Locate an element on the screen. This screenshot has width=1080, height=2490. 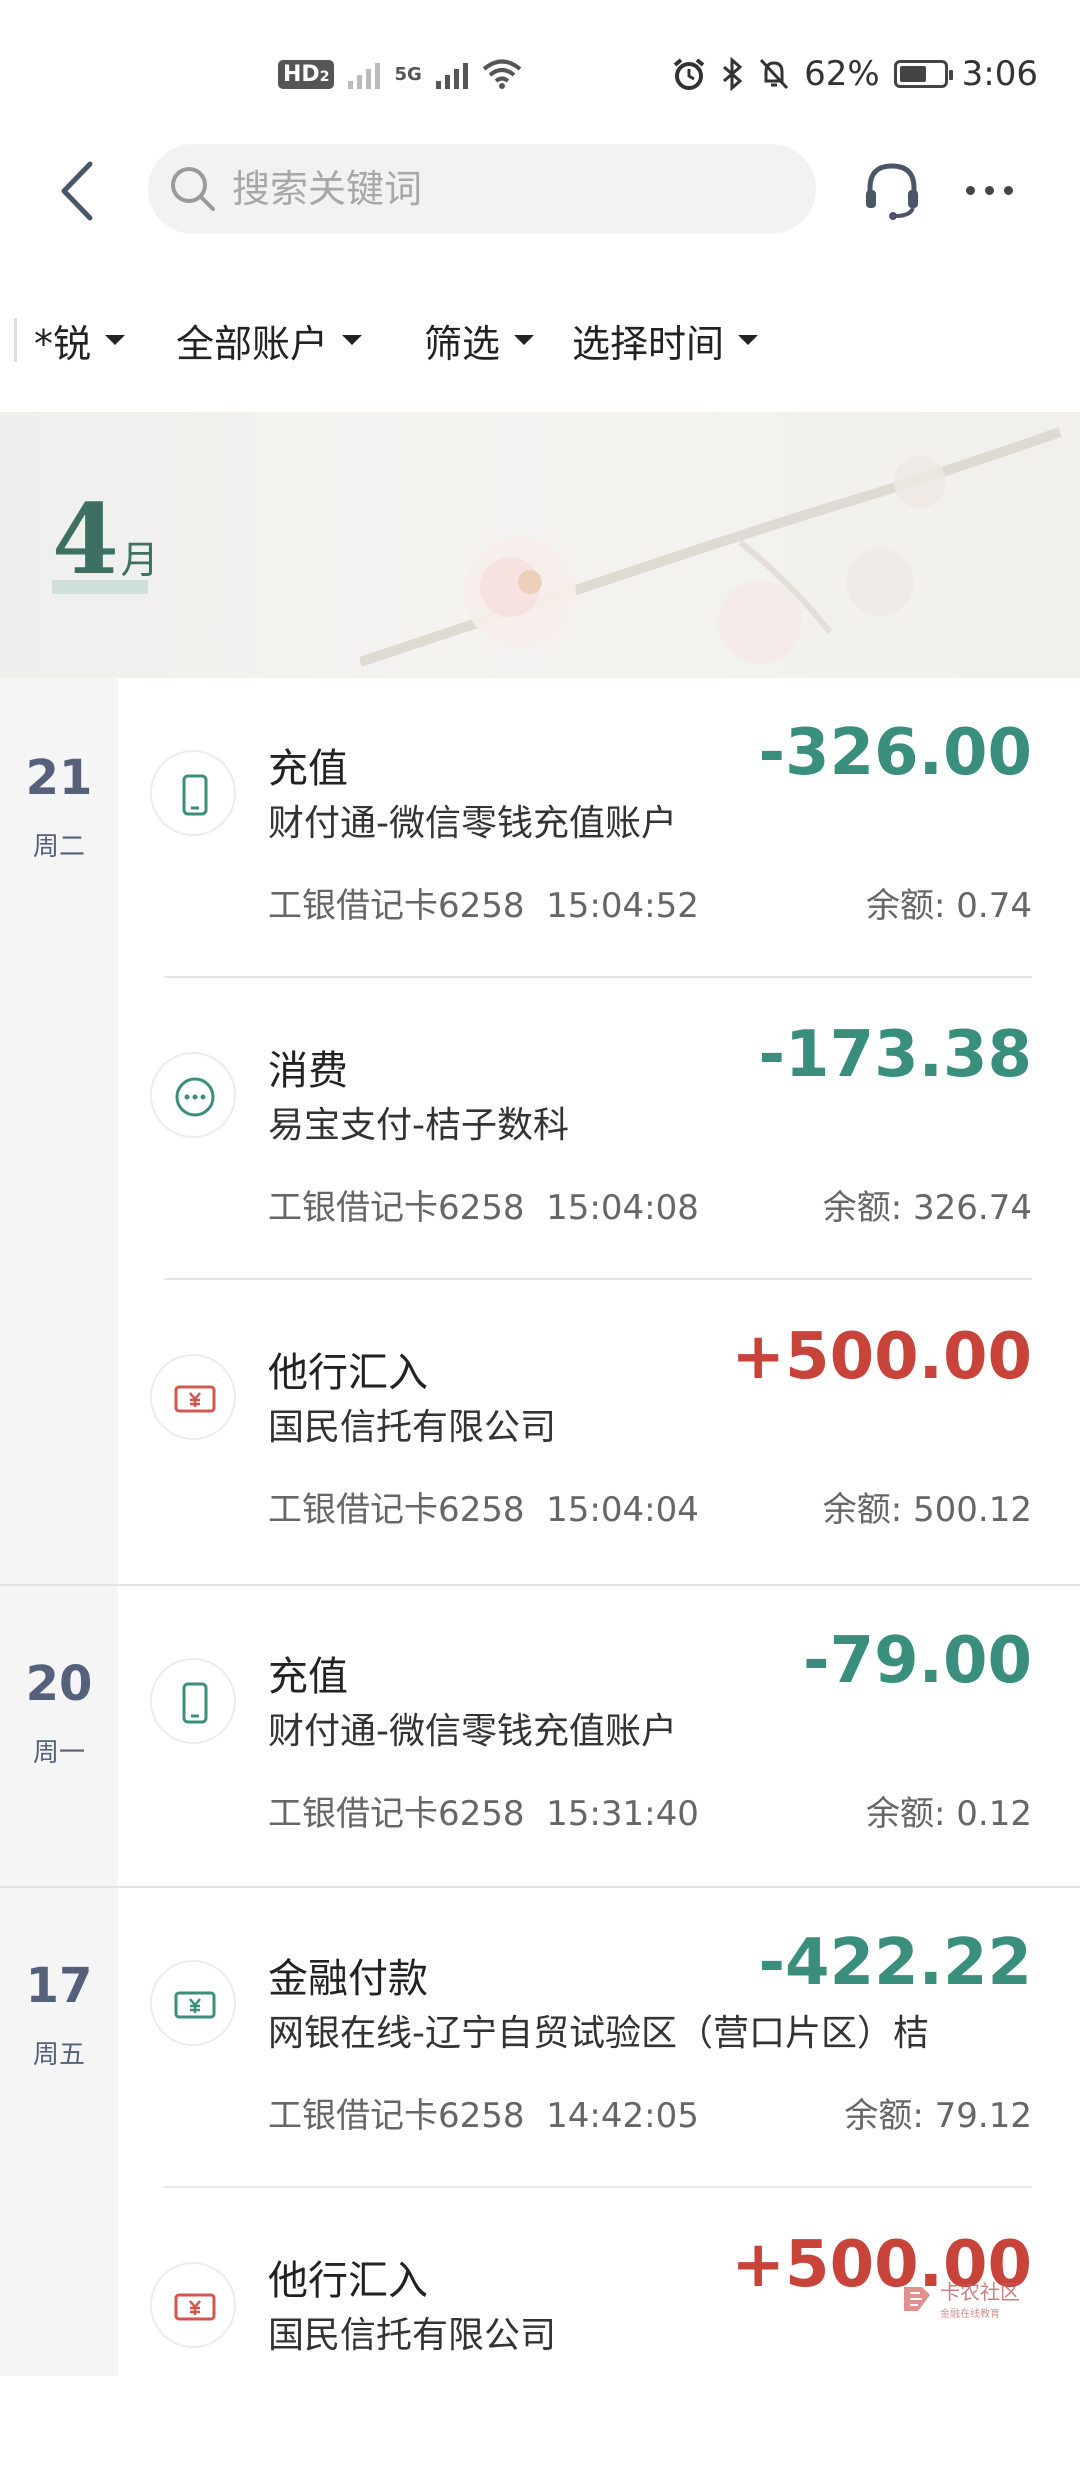
transaction-meta: 工银借记卡6258 15:04:08 is located at coordinates (483, 1204).